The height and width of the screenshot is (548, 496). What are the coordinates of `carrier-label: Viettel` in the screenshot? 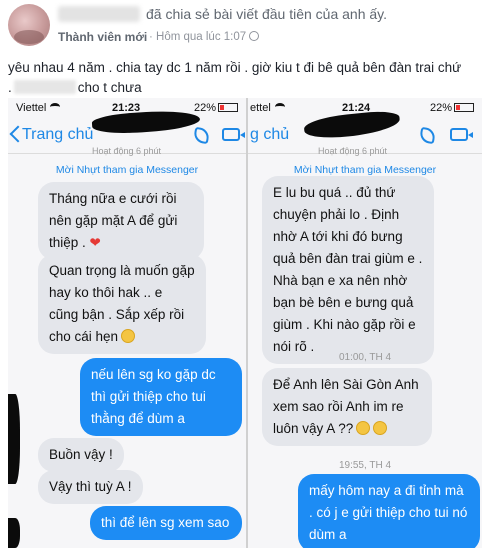 It's located at (38, 108).